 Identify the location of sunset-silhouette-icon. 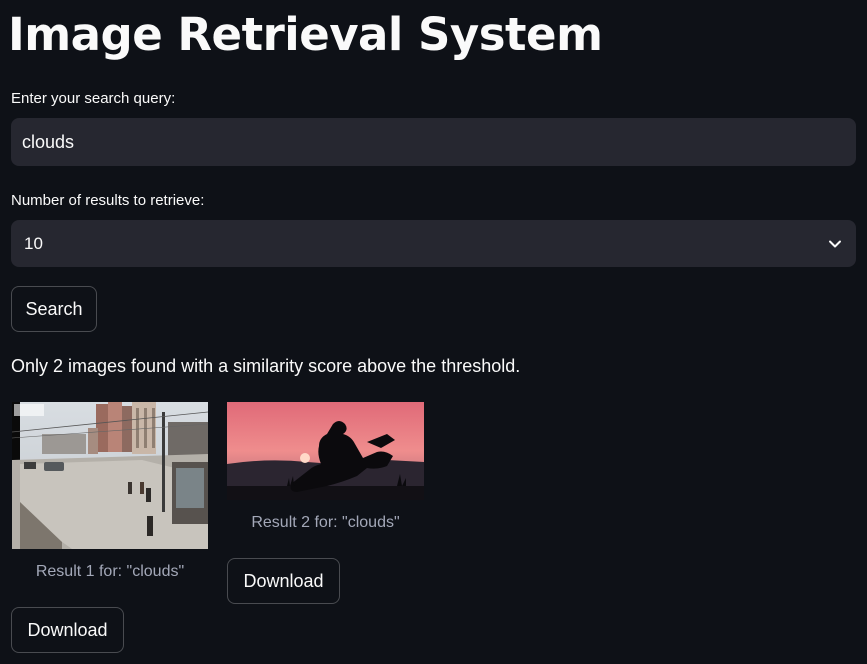
(325, 451).